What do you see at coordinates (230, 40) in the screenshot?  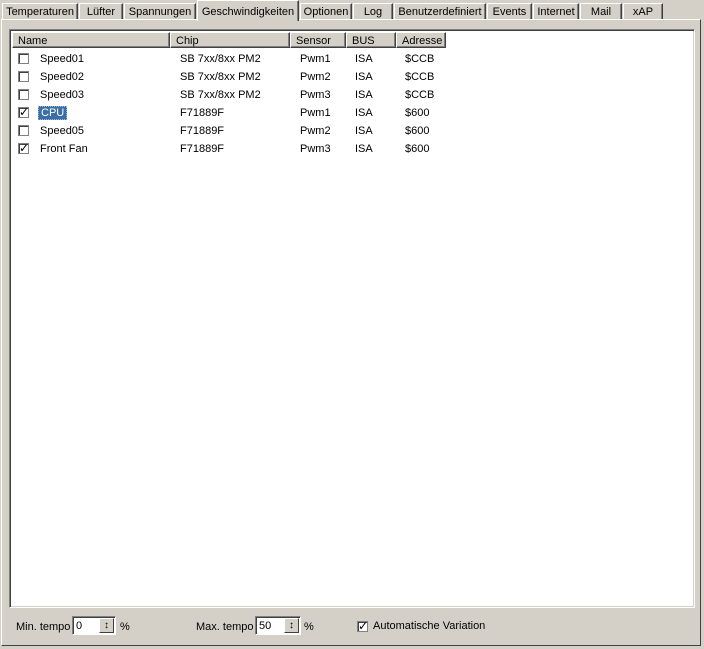 I see `column-header-chip: Chip` at bounding box center [230, 40].